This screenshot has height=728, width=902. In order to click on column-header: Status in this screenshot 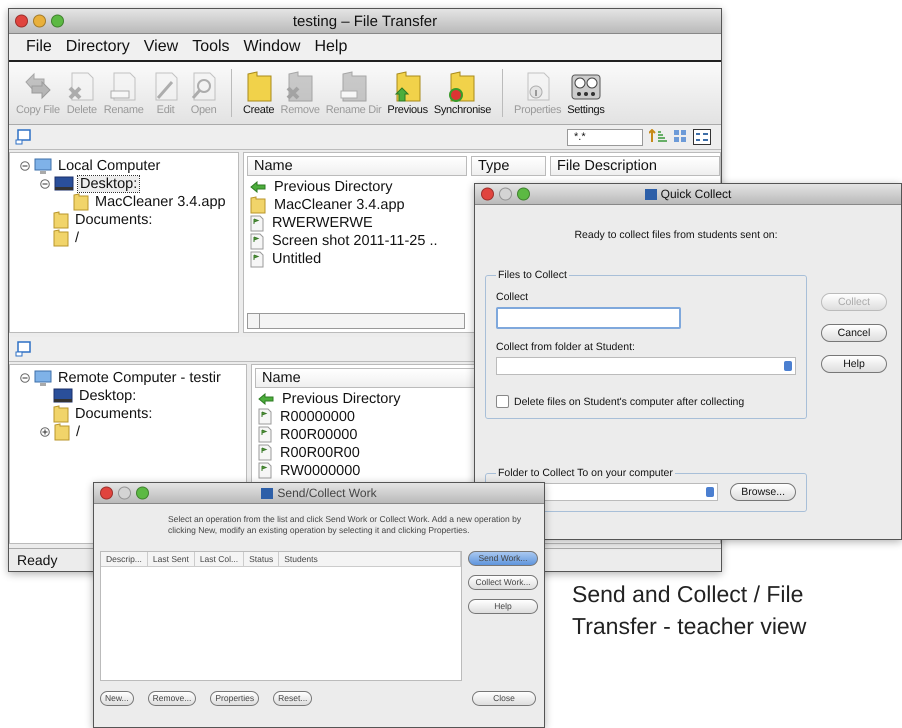, I will do `click(262, 559)`.